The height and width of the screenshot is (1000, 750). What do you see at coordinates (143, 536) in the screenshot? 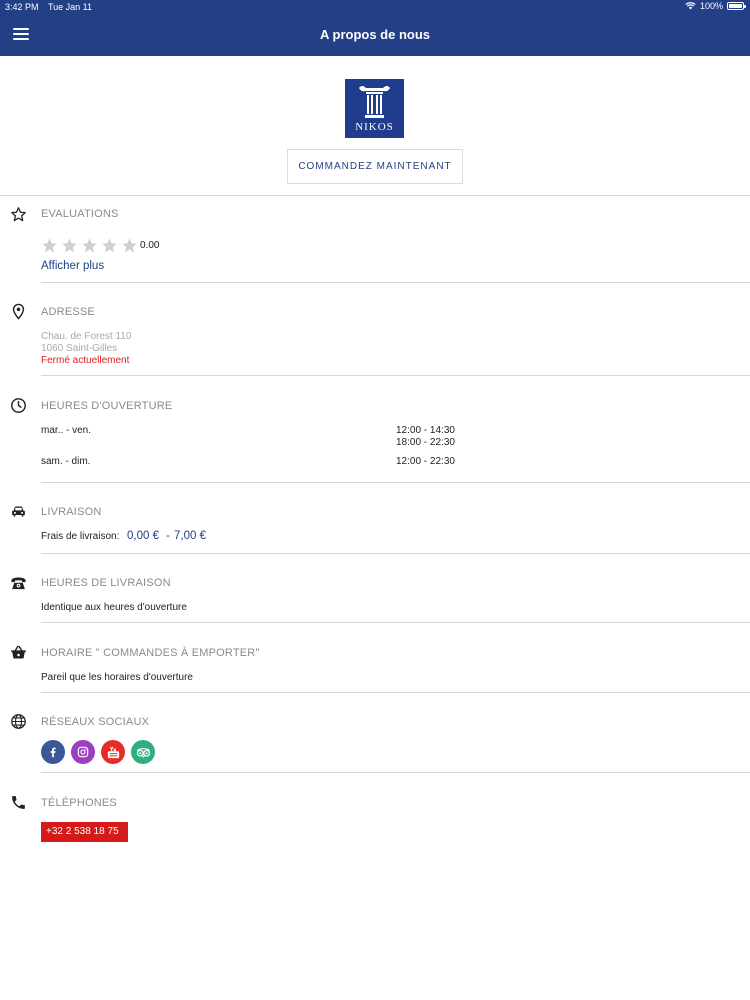
I see `delivery-fee-min: 0,00 €` at bounding box center [143, 536].